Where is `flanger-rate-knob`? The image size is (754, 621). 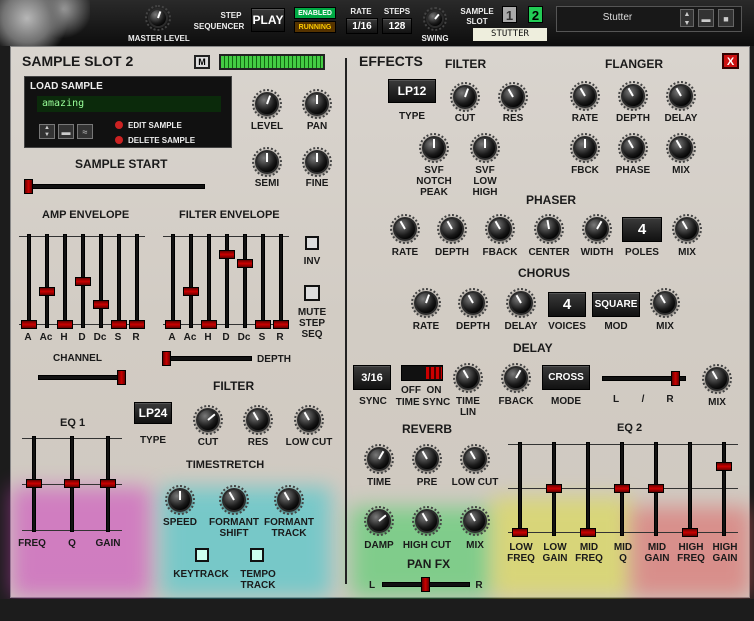 flanger-rate-knob is located at coordinates (585, 96).